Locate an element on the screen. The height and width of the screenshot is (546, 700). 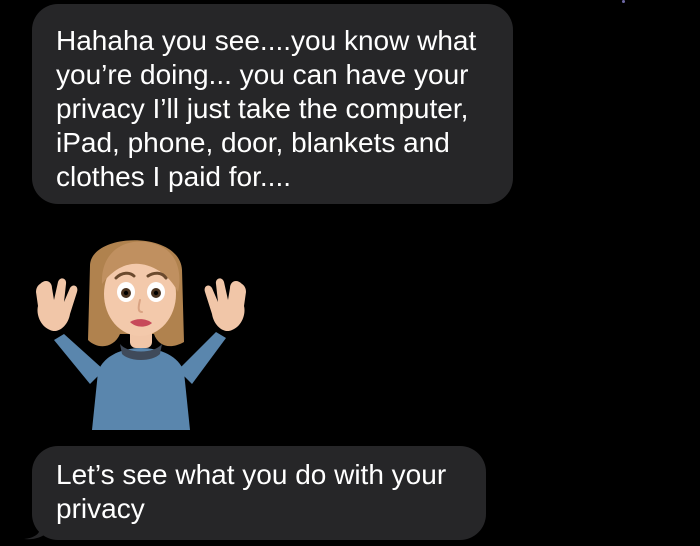
bubble-tail-icon is located at coordinates (36, 529).